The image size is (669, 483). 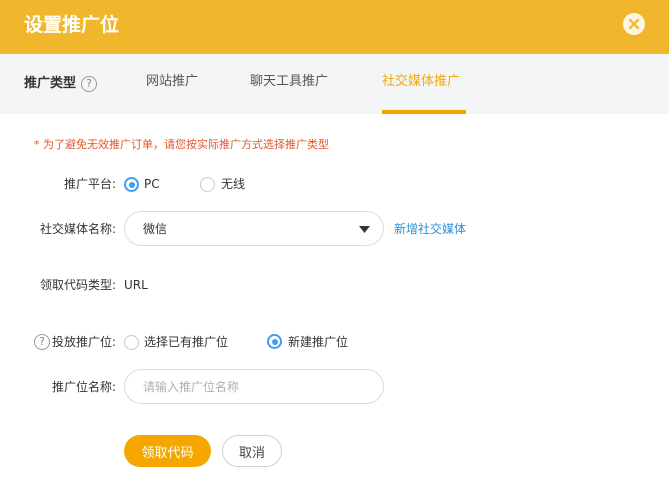 I want to click on platform-wireless-label: 无线, so click(x=233, y=184).